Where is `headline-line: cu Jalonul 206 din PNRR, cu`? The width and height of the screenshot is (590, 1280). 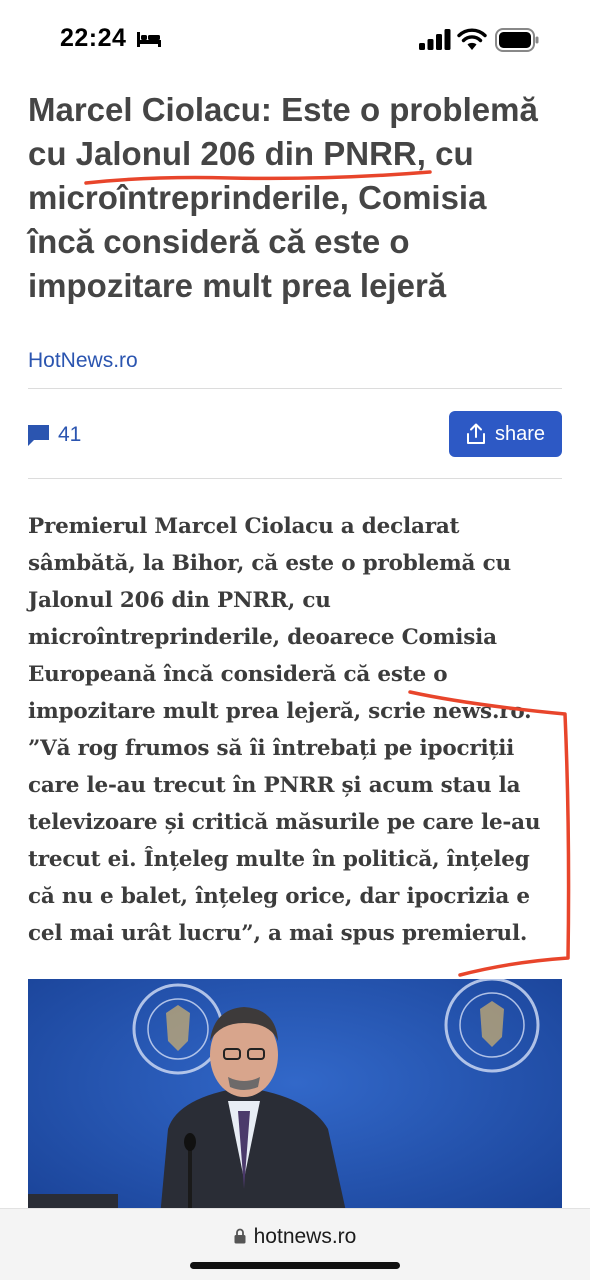 headline-line: cu Jalonul 206 din PNRR, cu is located at coordinates (251, 153).